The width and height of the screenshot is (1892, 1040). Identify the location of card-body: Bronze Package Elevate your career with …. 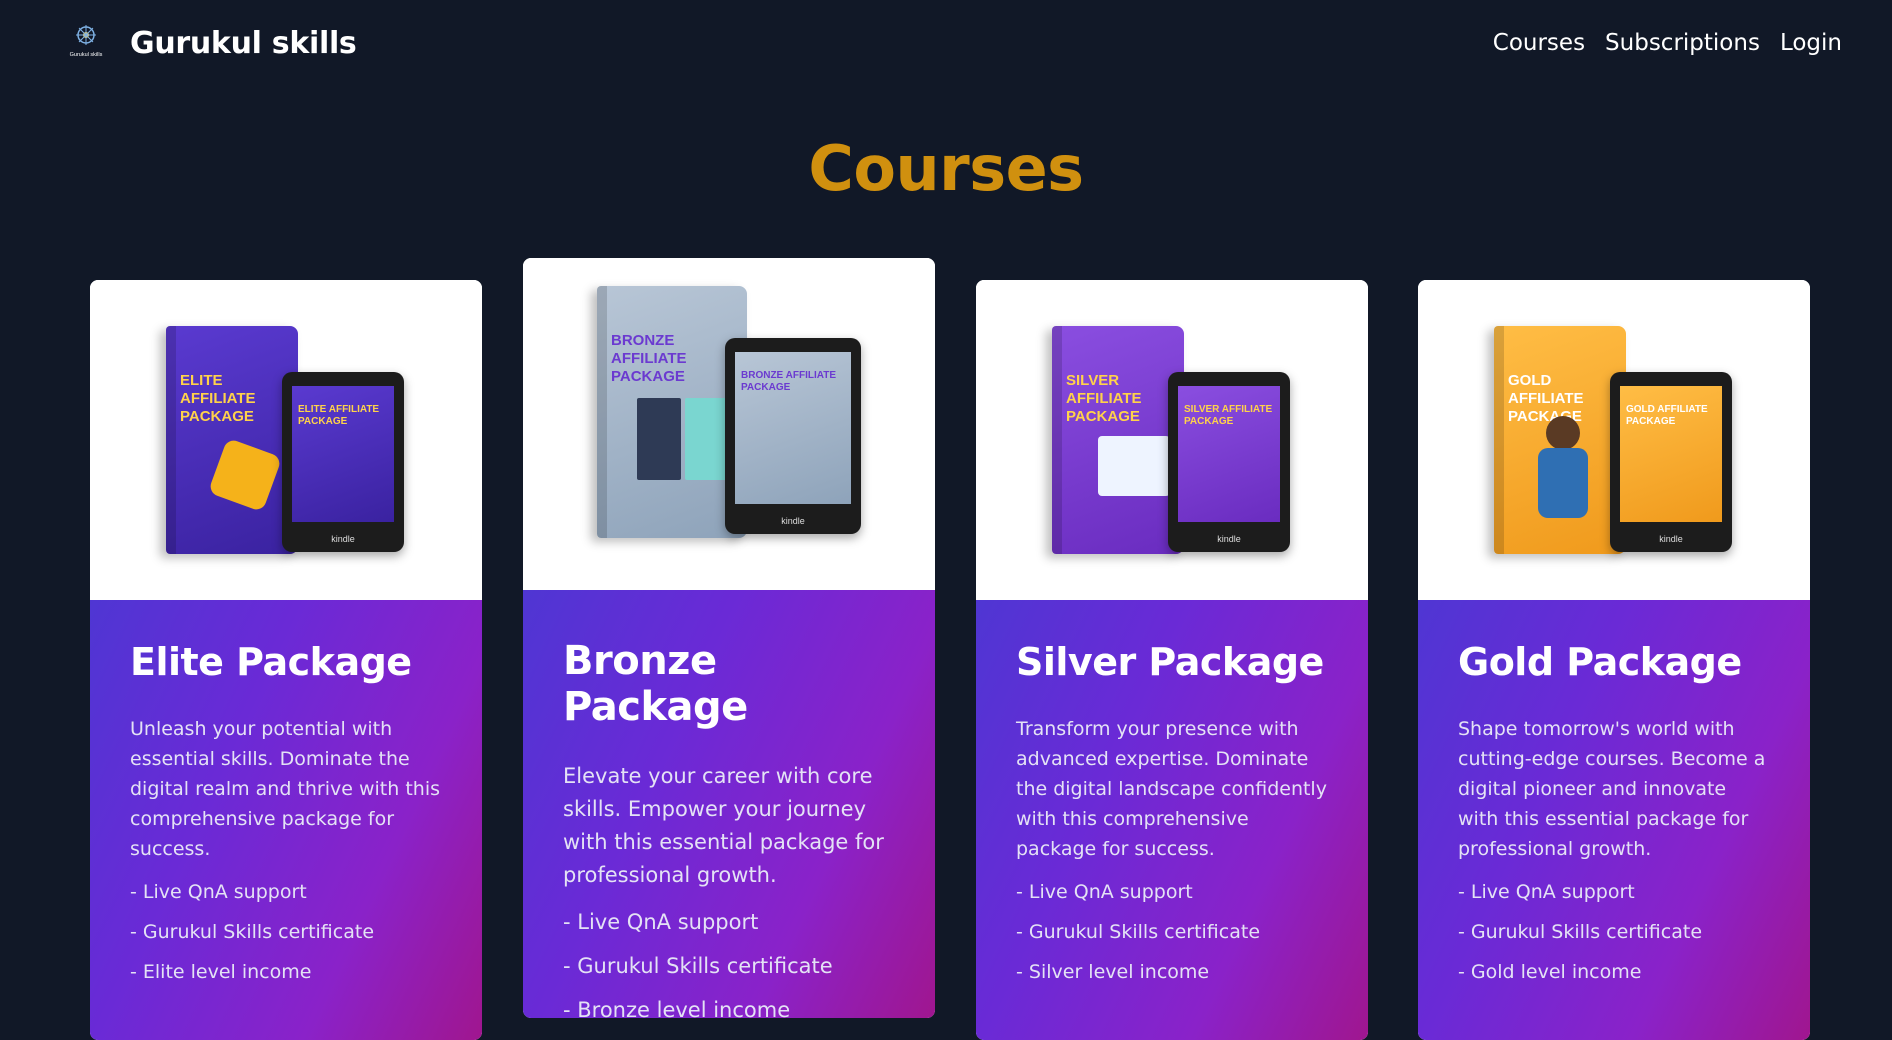
(729, 804).